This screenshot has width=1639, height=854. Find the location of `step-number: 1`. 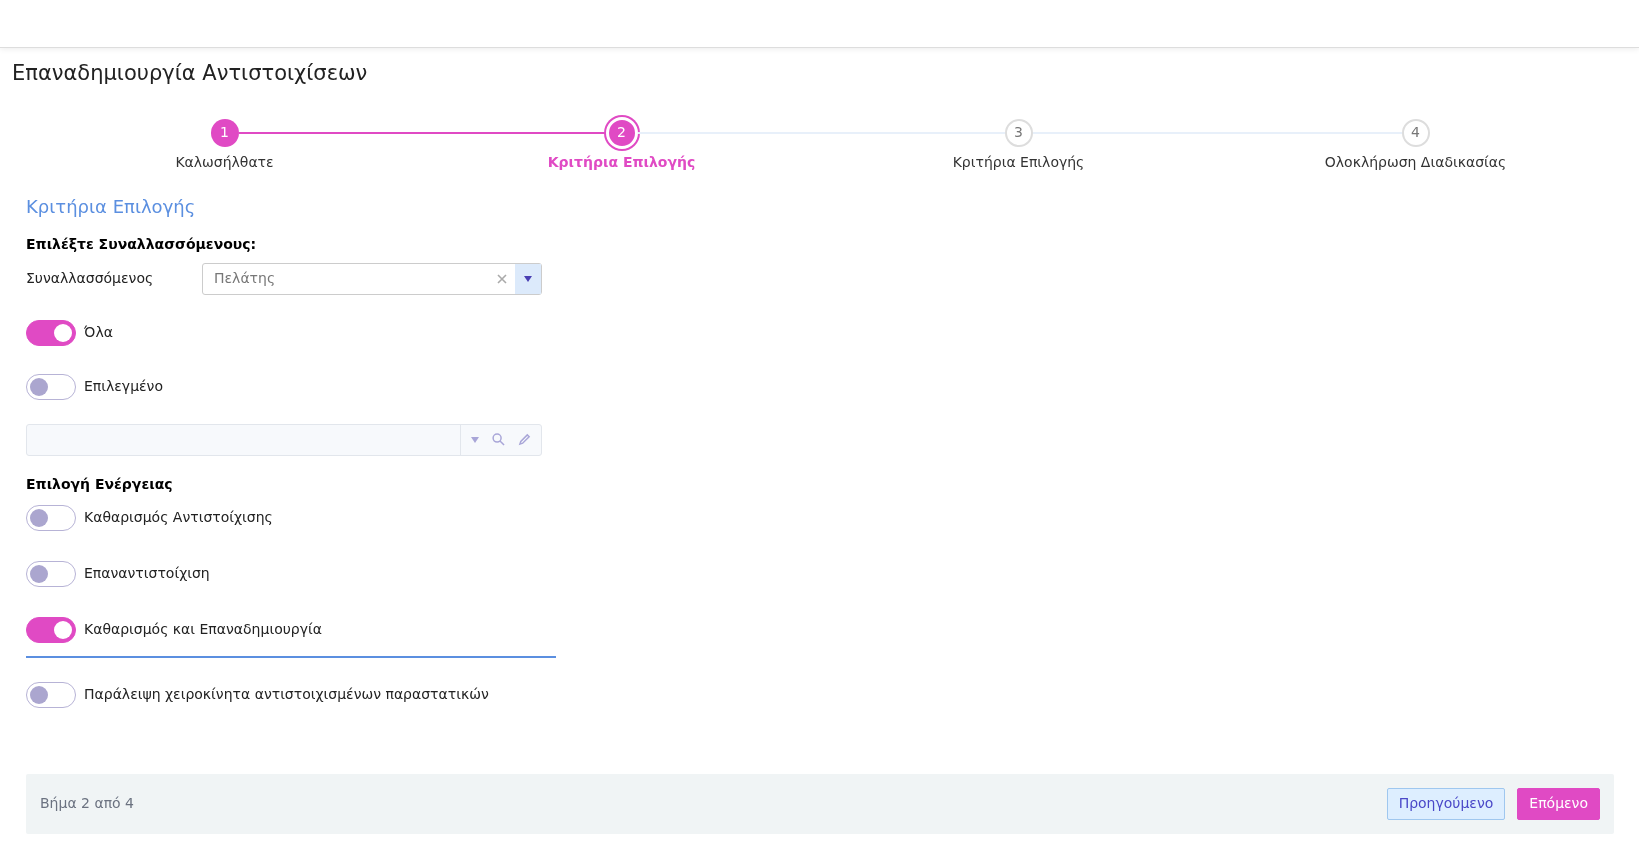

step-number: 1 is located at coordinates (224, 132).